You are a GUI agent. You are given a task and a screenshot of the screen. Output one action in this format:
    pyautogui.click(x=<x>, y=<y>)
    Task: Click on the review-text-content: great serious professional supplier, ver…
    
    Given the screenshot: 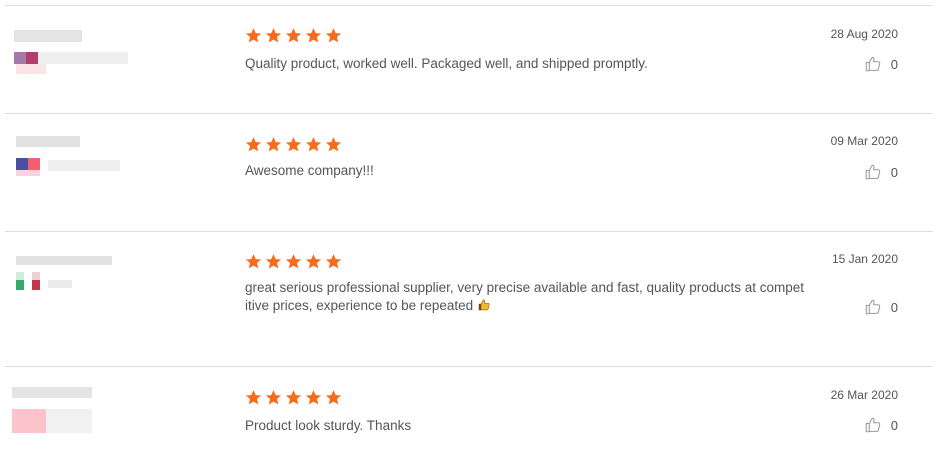 What is the action you would take?
    pyautogui.click(x=525, y=296)
    